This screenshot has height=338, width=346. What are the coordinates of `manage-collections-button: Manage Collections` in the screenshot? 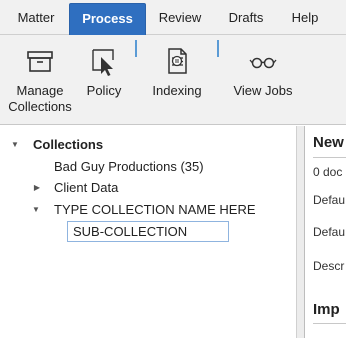 It's located at (40, 80).